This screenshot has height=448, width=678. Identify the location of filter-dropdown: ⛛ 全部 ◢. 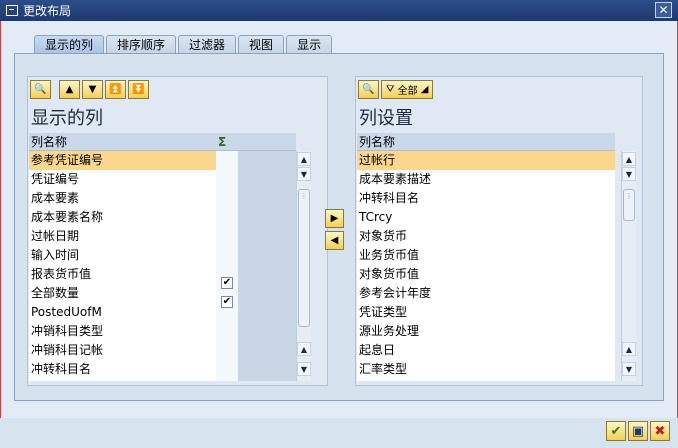
(407, 89).